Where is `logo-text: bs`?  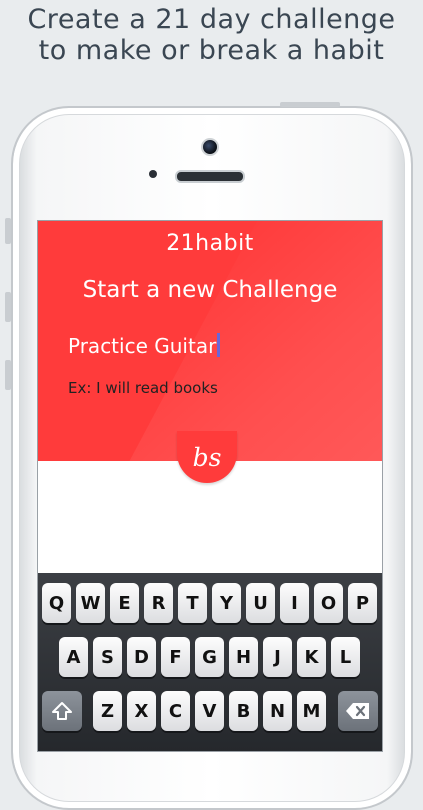
logo-text: bs is located at coordinates (207, 457).